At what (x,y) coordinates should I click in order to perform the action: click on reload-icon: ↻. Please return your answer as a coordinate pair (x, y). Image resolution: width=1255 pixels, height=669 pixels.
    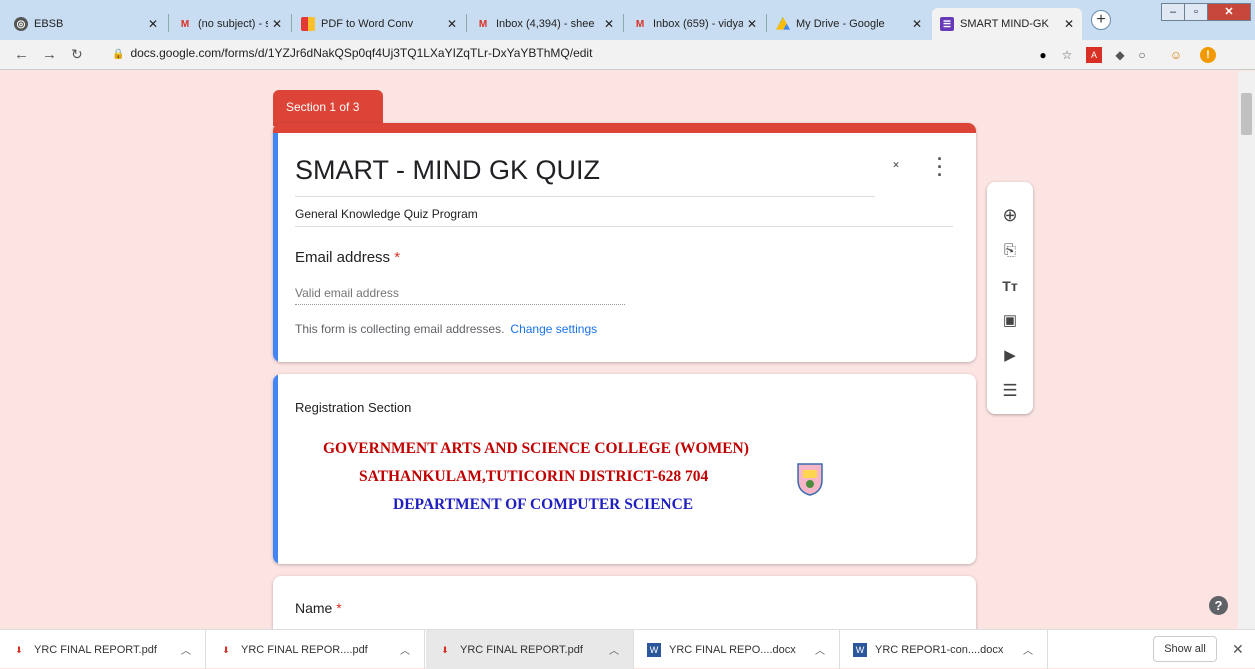
    Looking at the image, I should click on (77, 54).